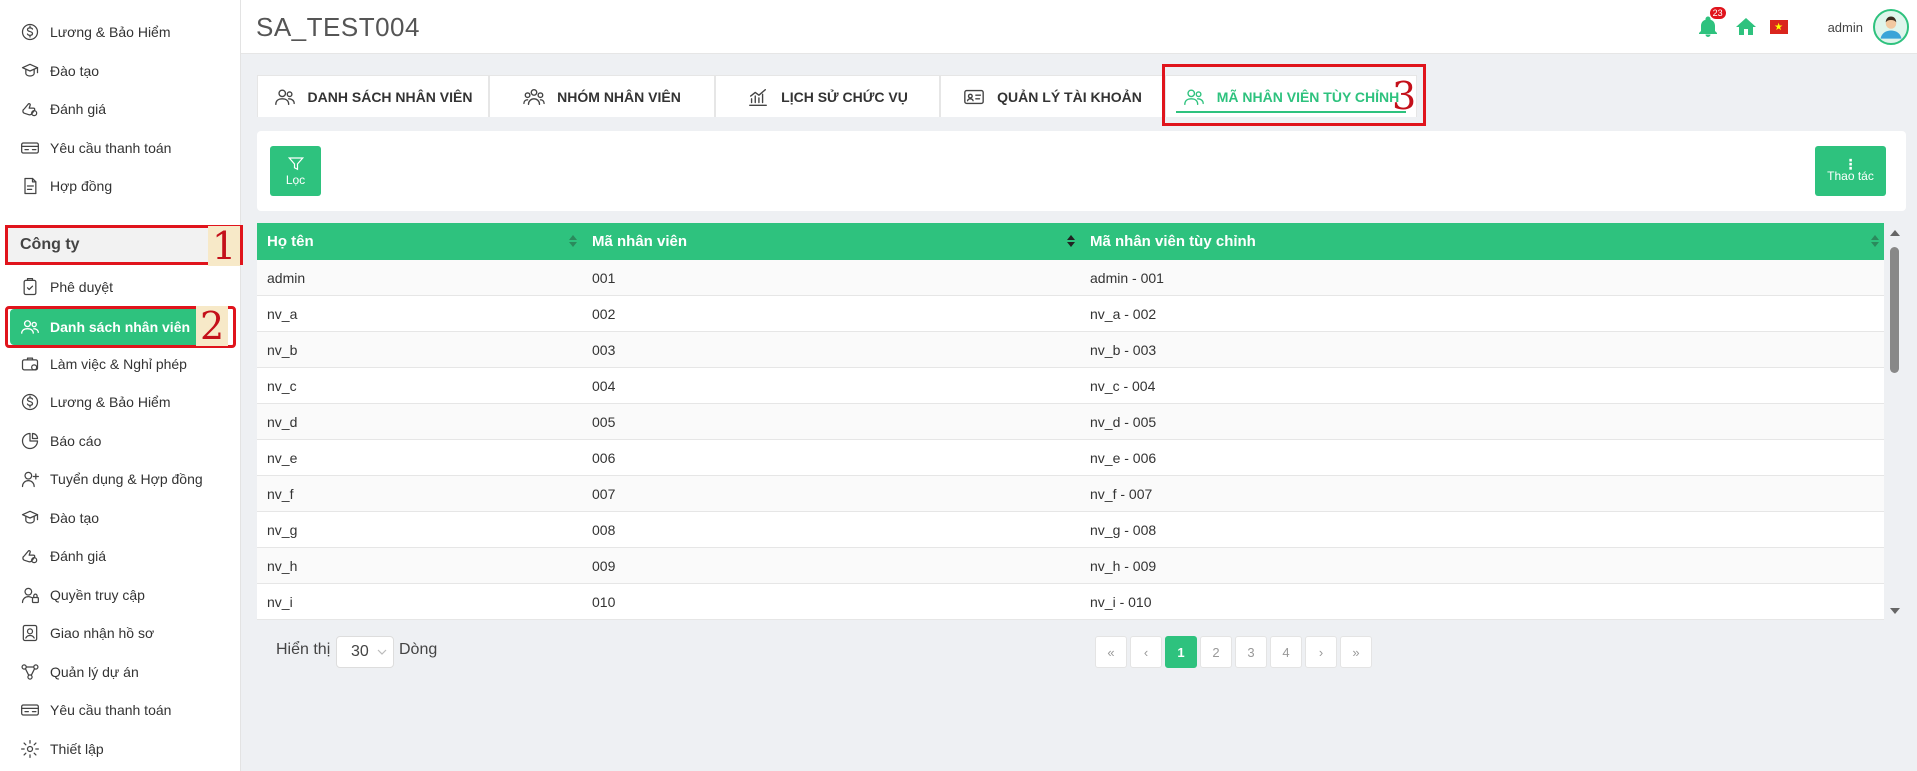 The height and width of the screenshot is (771, 1917). What do you see at coordinates (1070, 458) in the screenshot?
I see `table-row: nv_e 006 nv_e - 006` at bounding box center [1070, 458].